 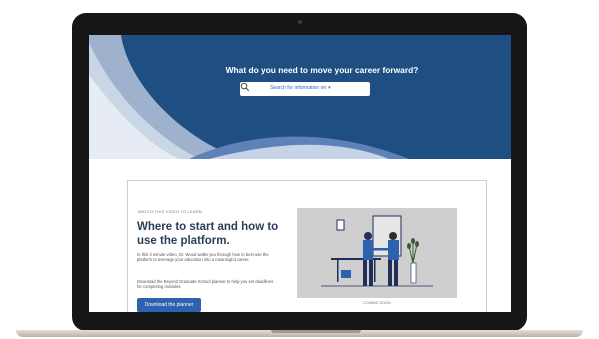 What do you see at coordinates (316, 331) in the screenshot?
I see `base-notch` at bounding box center [316, 331].